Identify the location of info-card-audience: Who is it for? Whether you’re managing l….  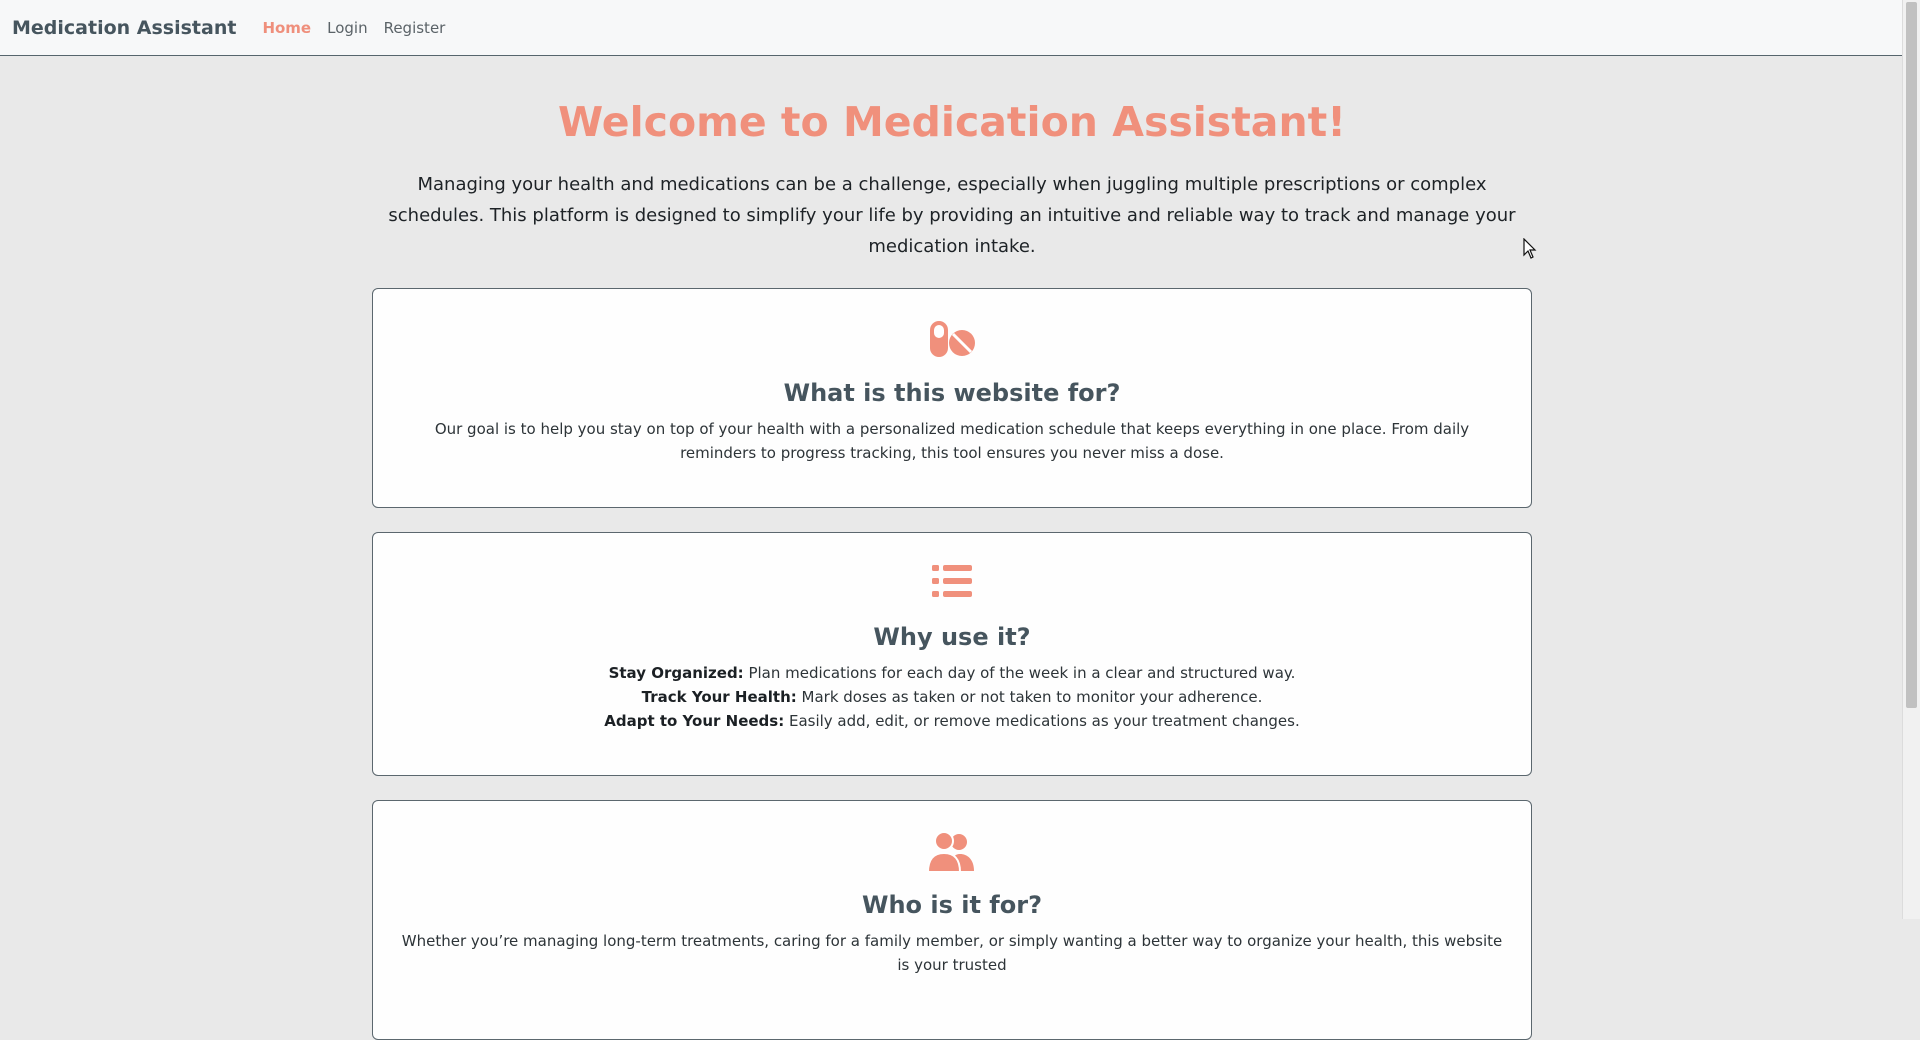
(952, 920).